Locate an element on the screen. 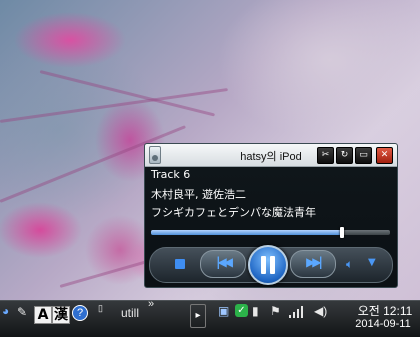 The width and height of the screenshot is (420, 337). track-title: フシギカフェとデンパな魔法青年 is located at coordinates (233, 212).